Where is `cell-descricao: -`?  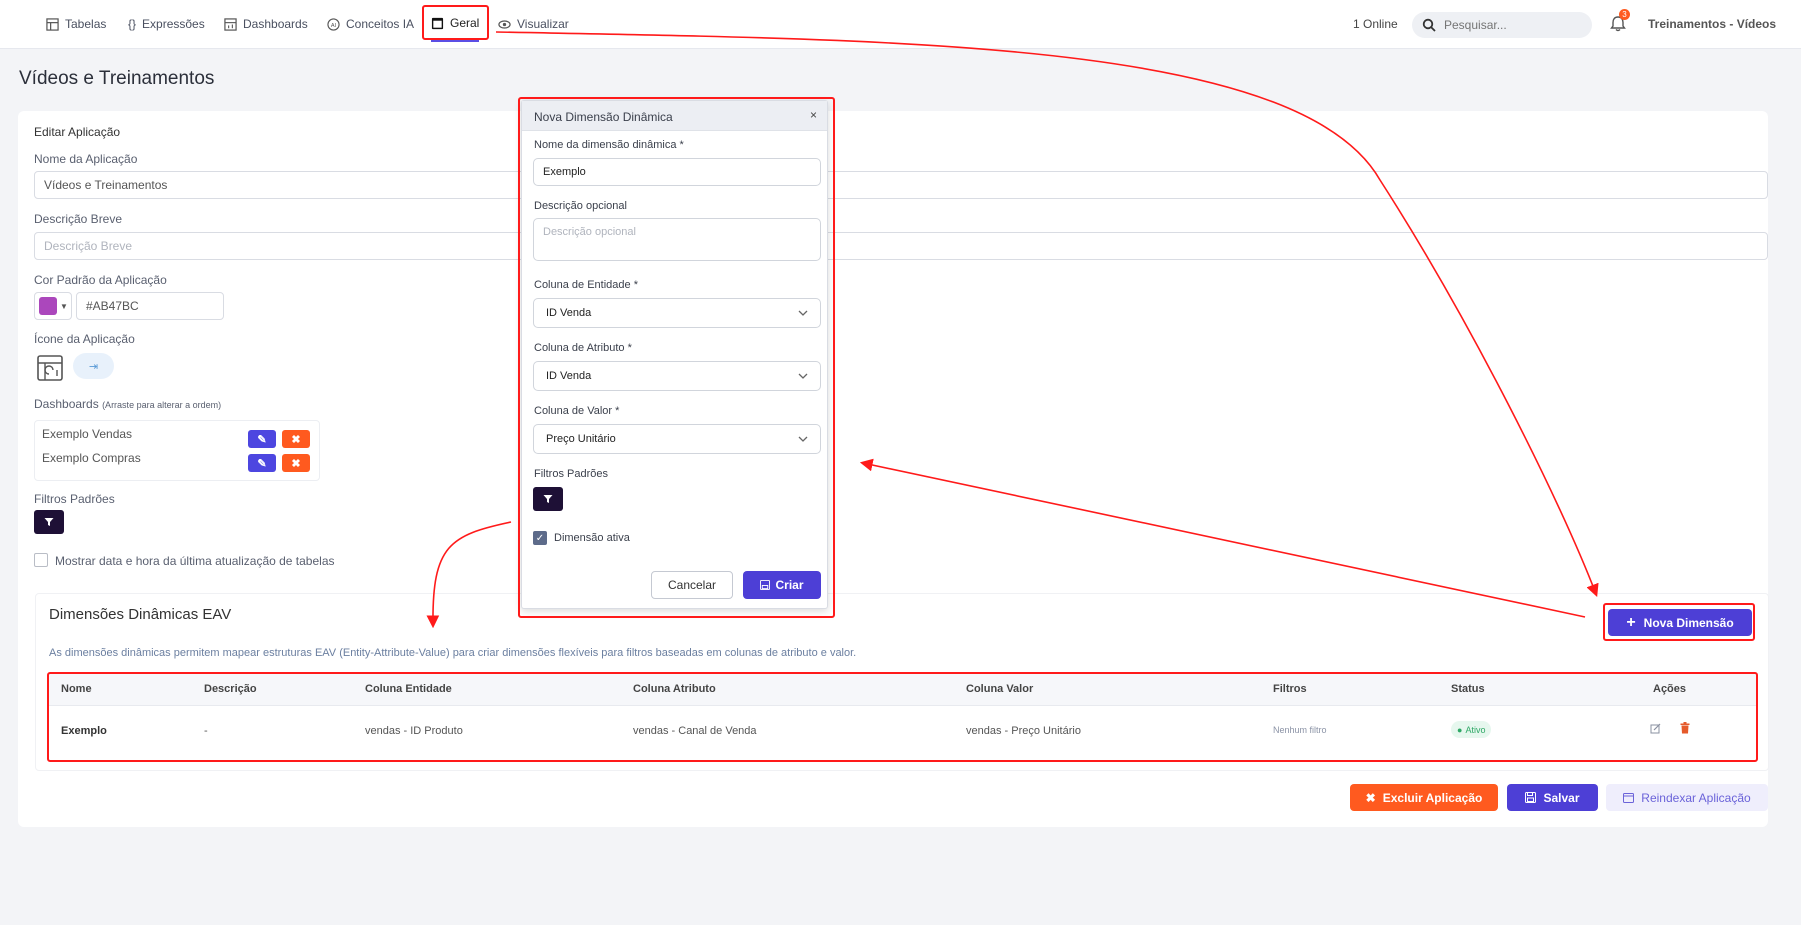
cell-descricao: - is located at coordinates (206, 731).